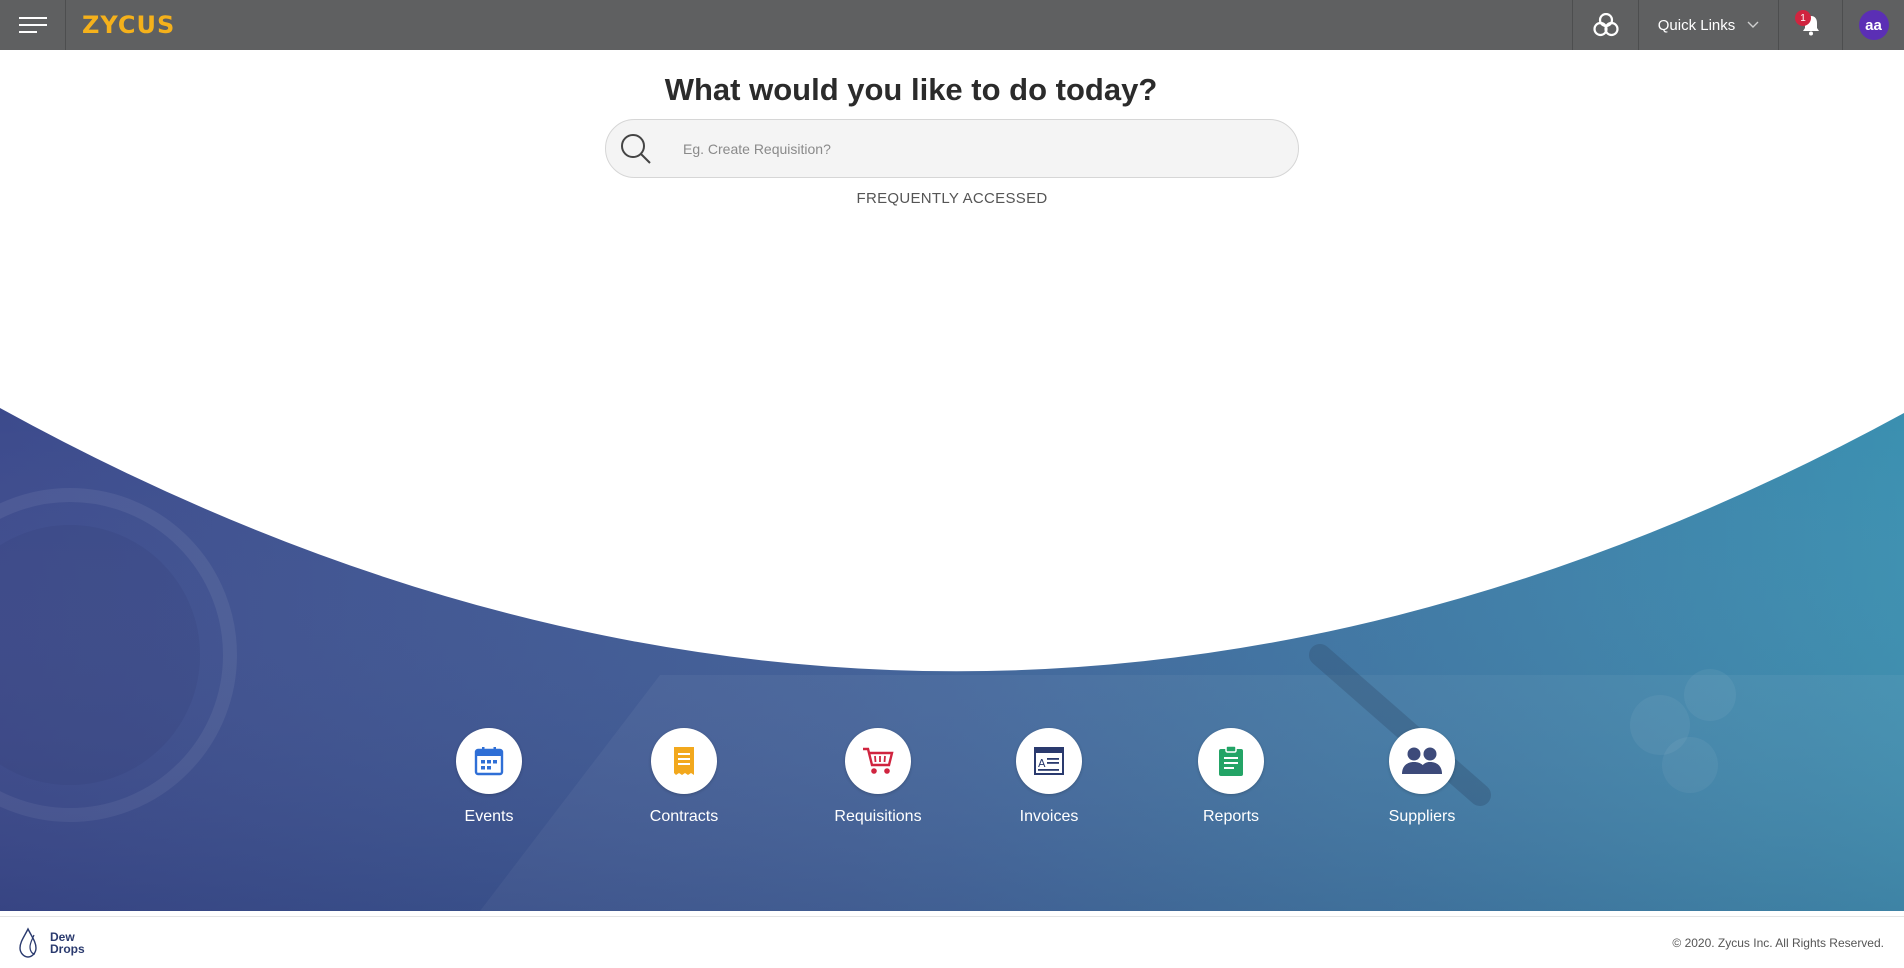 The width and height of the screenshot is (1904, 968). What do you see at coordinates (952, 198) in the screenshot?
I see `frequently-accessed-heading: FREQUENTLY ACCESSED` at bounding box center [952, 198].